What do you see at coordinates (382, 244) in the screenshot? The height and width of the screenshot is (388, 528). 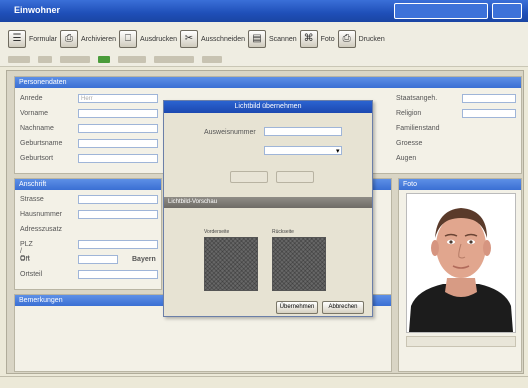 I see `side-strip` at bounding box center [382, 244].